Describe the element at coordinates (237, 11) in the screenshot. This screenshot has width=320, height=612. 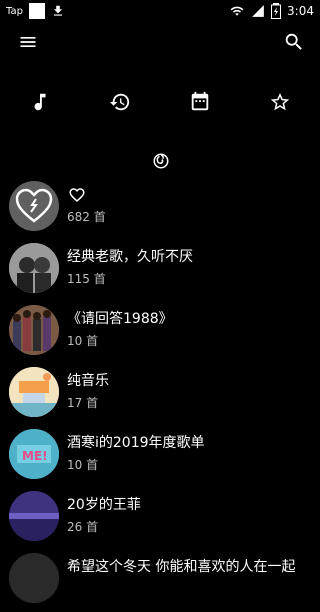
I see `wifi-icon` at that location.